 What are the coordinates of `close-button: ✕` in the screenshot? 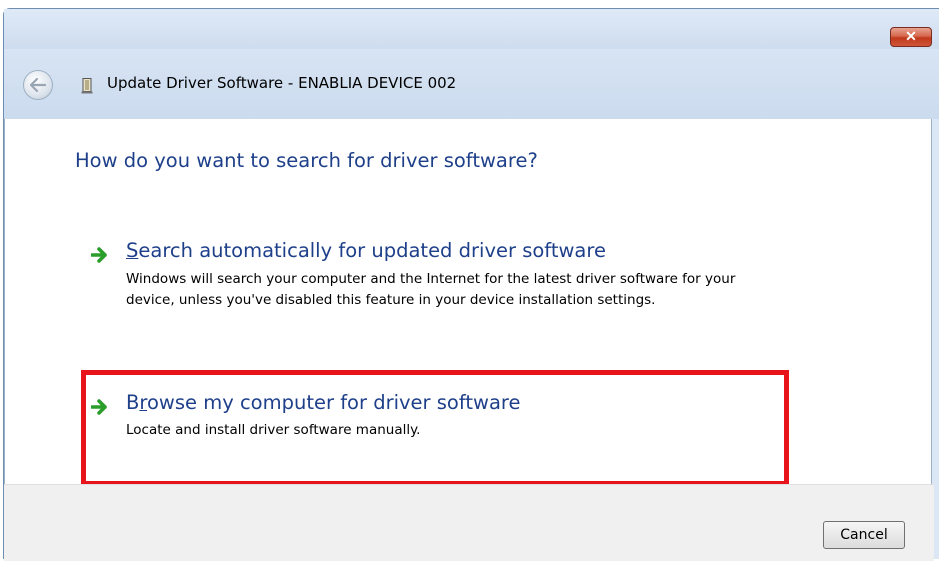 It's located at (911, 37).